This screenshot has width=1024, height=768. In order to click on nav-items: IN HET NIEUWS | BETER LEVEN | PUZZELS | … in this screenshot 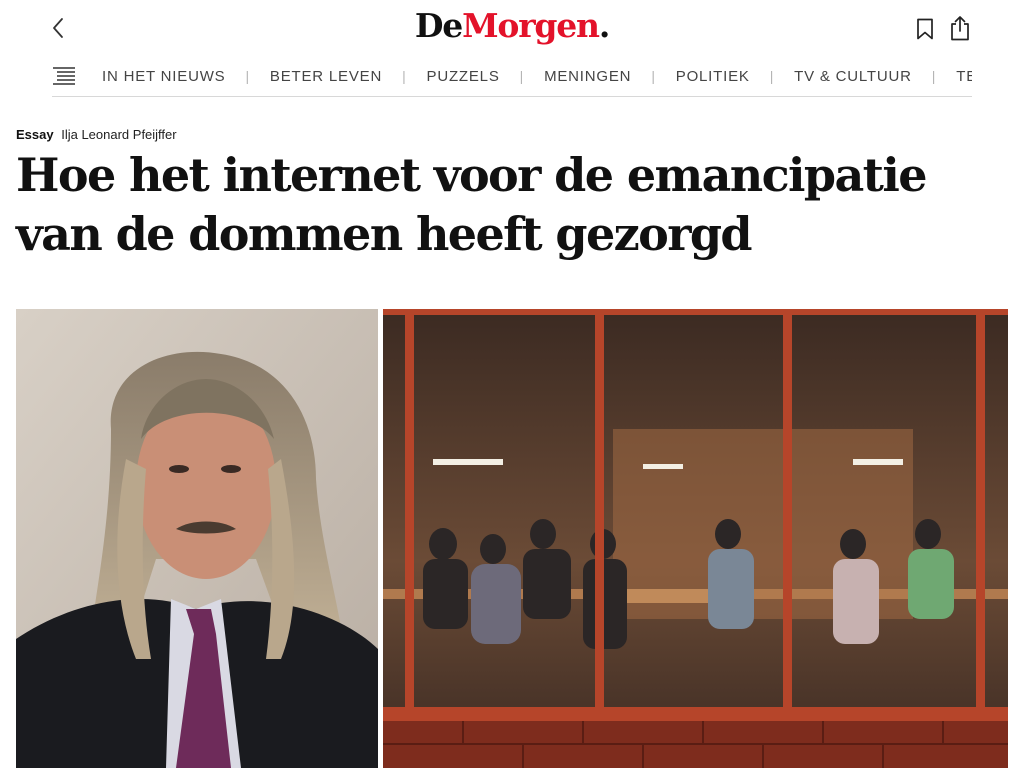, I will do `click(537, 76)`.